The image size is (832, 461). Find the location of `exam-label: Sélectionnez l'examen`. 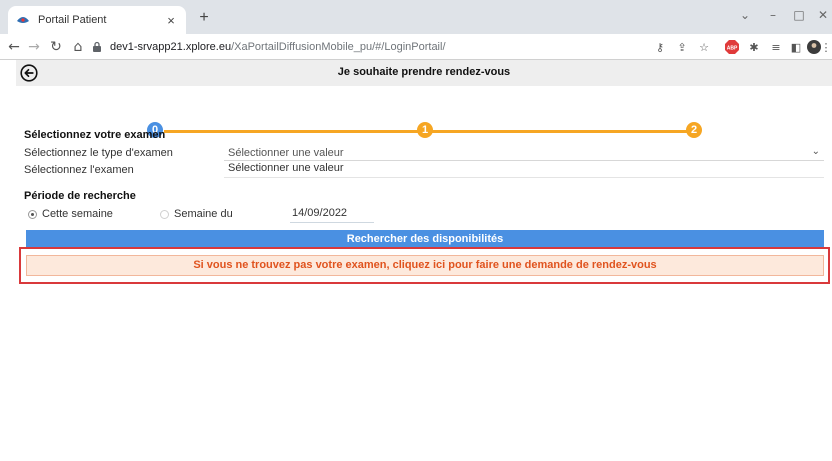

exam-label: Sélectionnez l'examen is located at coordinates (79, 170).